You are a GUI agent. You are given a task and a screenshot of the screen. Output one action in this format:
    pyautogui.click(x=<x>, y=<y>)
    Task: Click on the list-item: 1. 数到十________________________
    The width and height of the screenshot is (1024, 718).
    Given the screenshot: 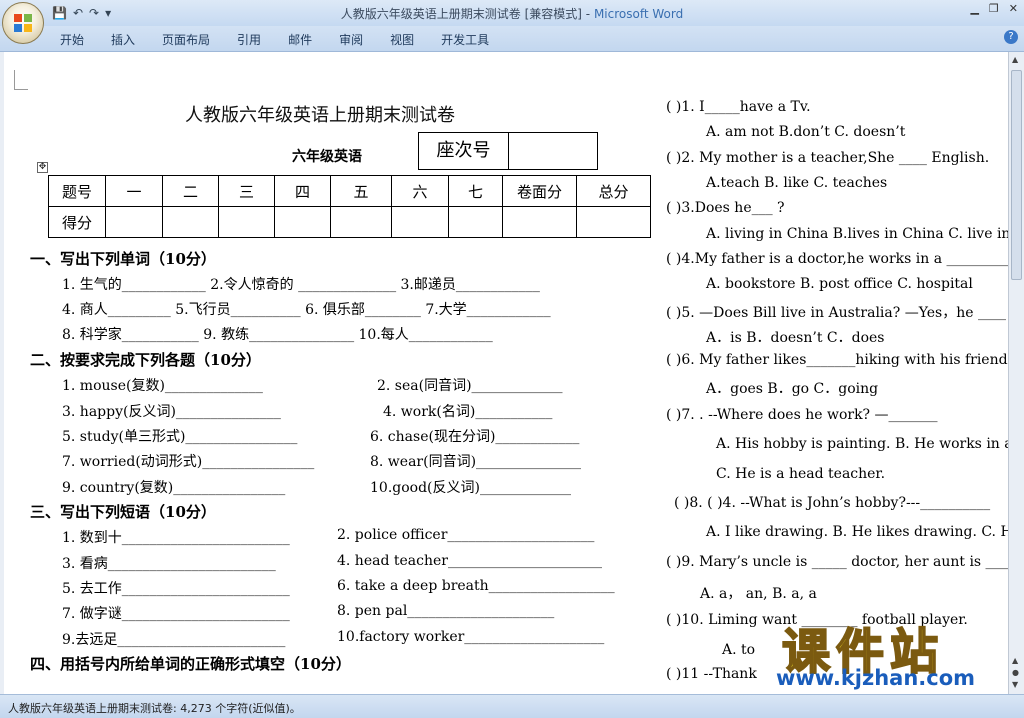 What is the action you would take?
    pyautogui.click(x=176, y=538)
    